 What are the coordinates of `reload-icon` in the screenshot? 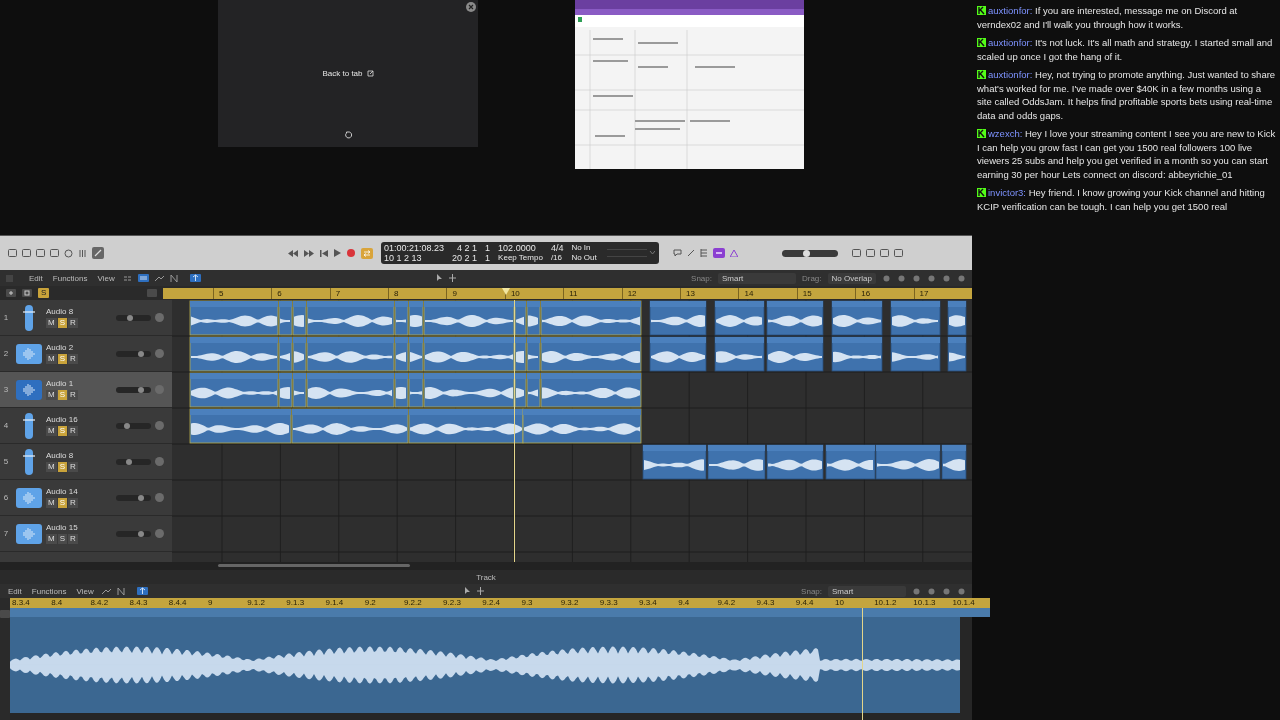 It's located at (348, 135).